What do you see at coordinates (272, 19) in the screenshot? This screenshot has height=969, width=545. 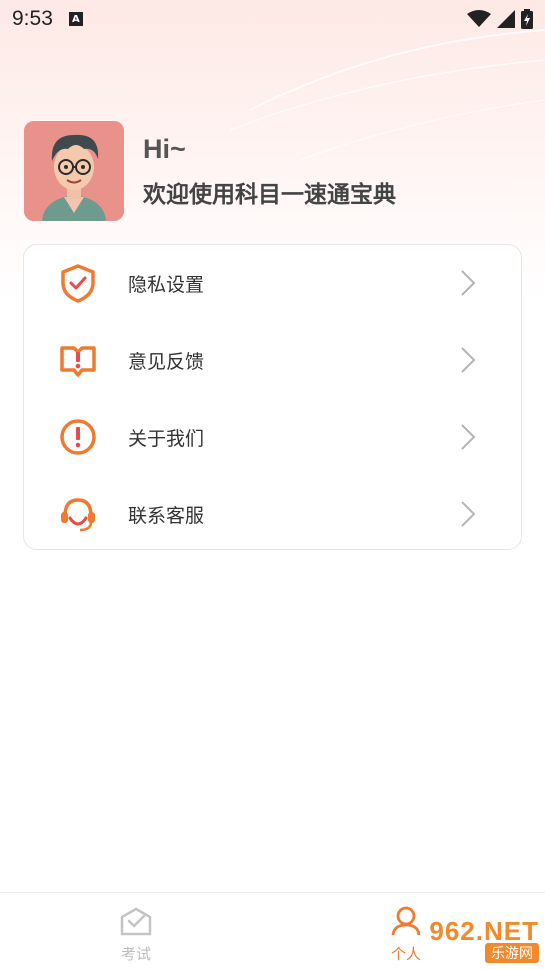 I see `status-bar: 9:53 A` at bounding box center [272, 19].